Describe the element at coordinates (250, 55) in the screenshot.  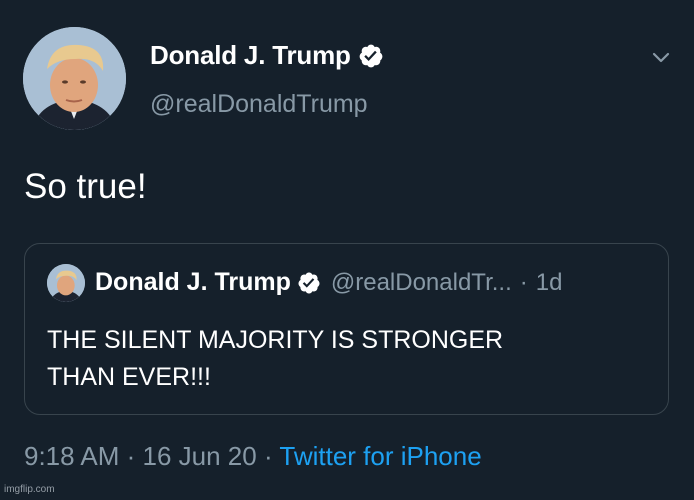
I see `author-name: Donald J. Trump` at that location.